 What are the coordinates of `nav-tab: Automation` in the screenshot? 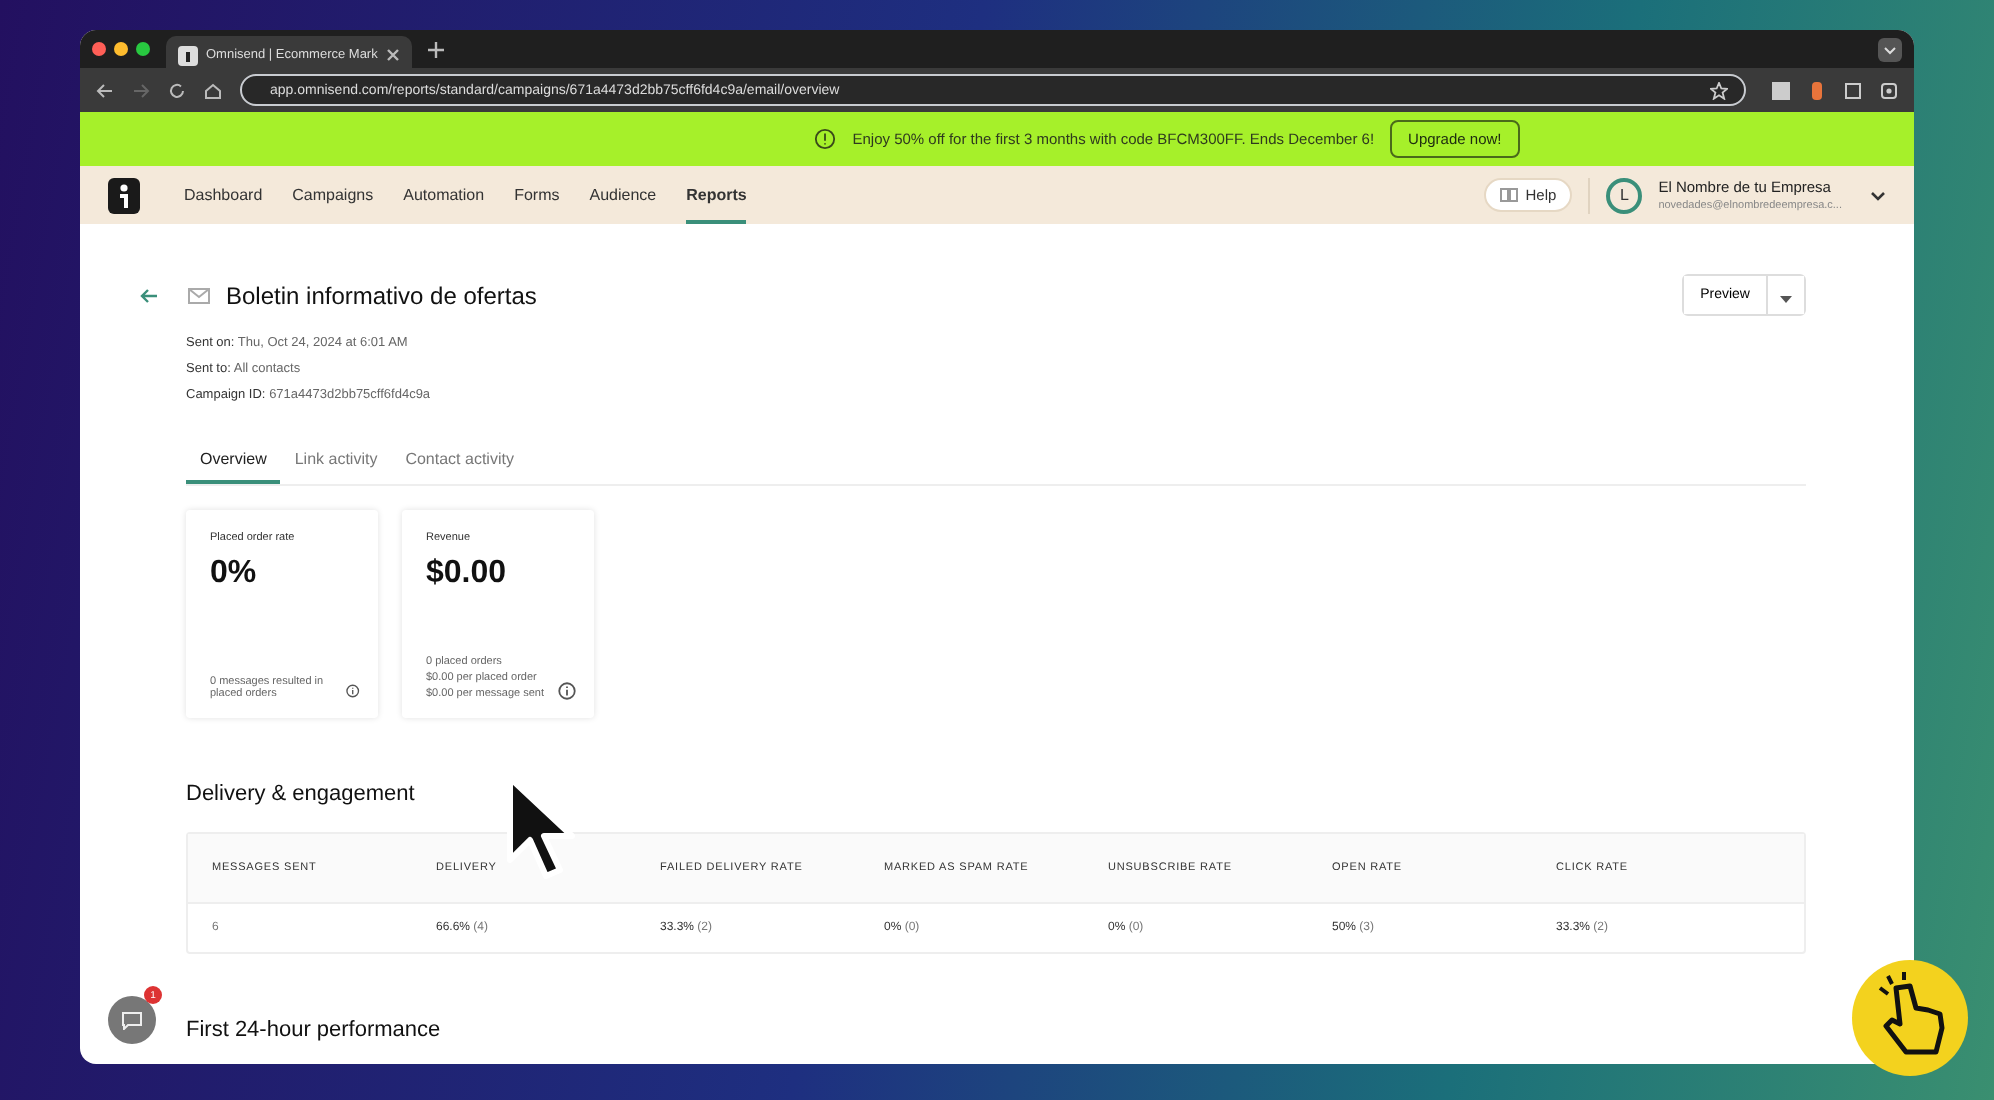 It's located at (444, 195).